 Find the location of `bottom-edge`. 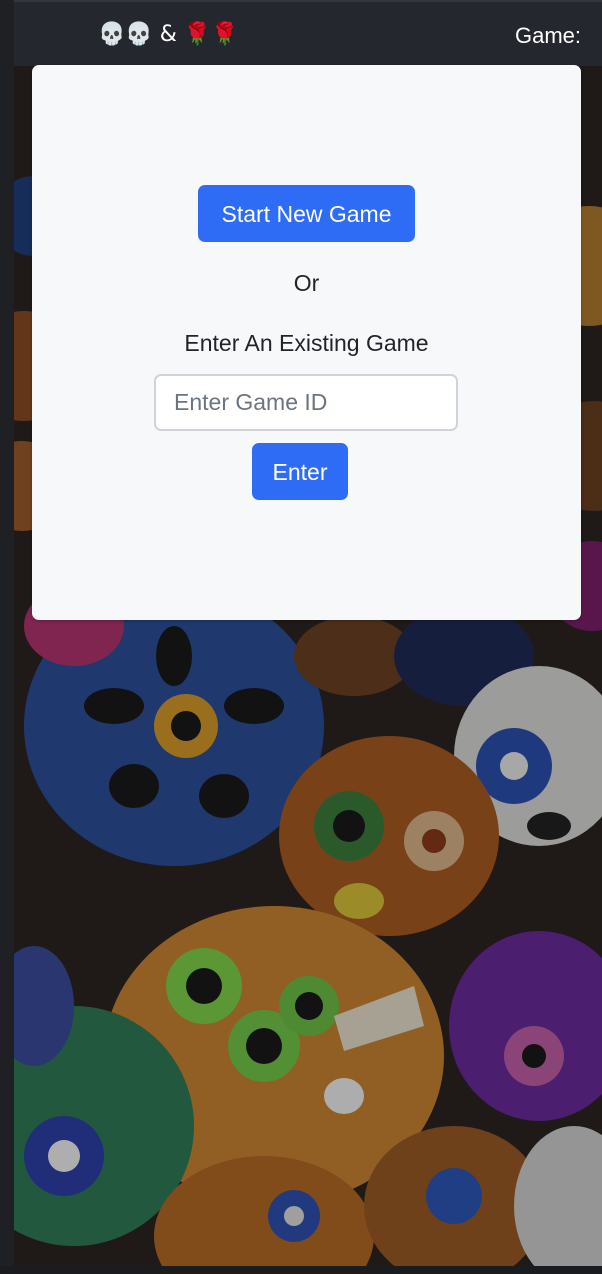

bottom-edge is located at coordinates (301, 1270).